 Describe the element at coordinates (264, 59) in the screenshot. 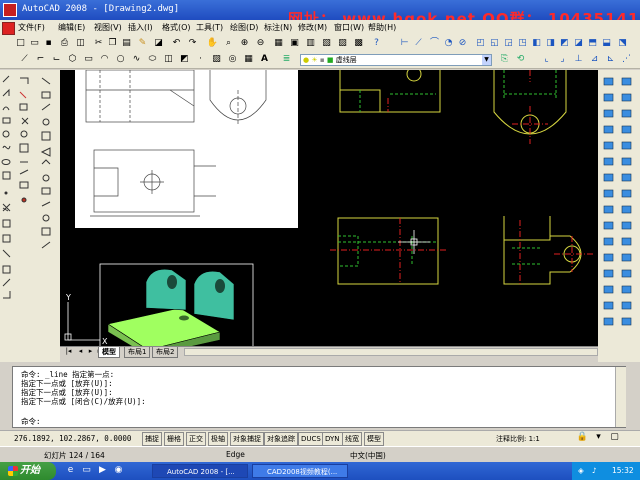

I see `mtext-tool-icon: A` at that location.